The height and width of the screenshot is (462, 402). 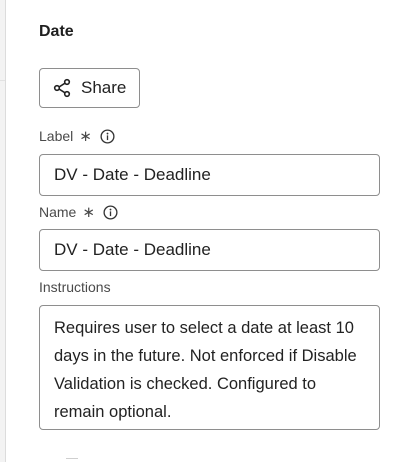 I want to click on share-icon, so click(x=62, y=88).